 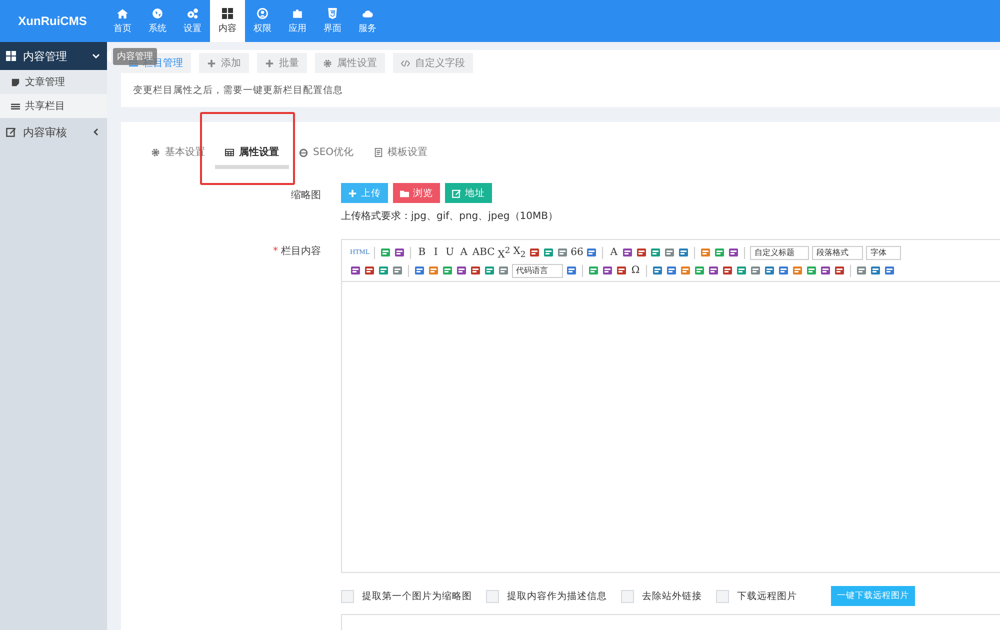 What do you see at coordinates (672, 596) in the screenshot?
I see `checkbox-label: 去除站外链接` at bounding box center [672, 596].